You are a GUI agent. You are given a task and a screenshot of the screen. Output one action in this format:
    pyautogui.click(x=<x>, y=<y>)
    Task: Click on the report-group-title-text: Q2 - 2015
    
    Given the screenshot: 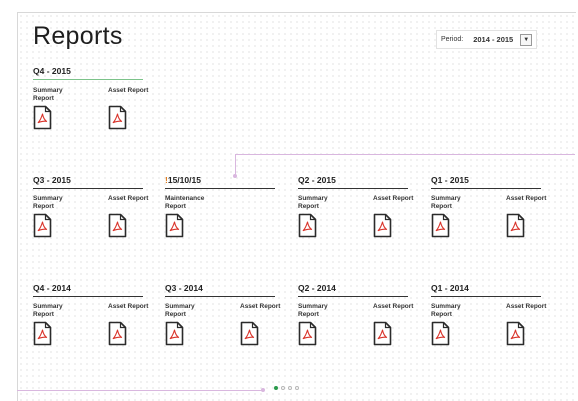 What is the action you would take?
    pyautogui.click(x=317, y=180)
    